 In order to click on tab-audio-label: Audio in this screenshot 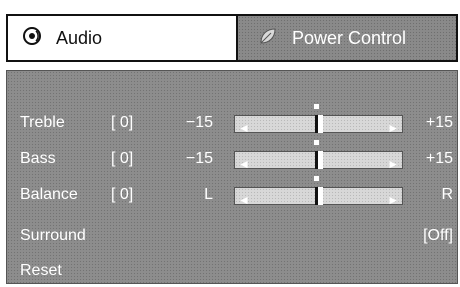, I will do `click(79, 37)`.